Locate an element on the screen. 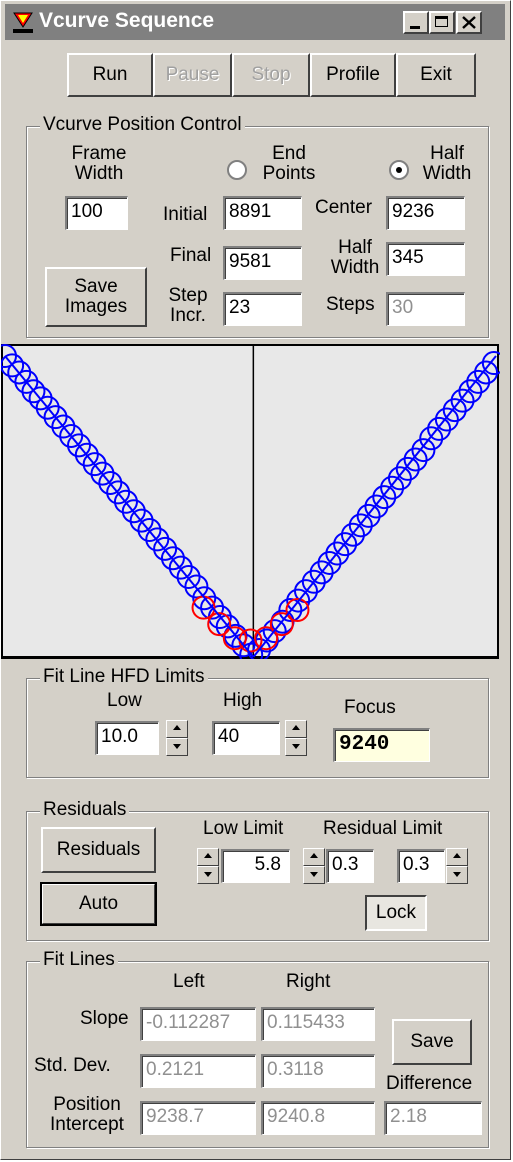 Image resolution: width=513 pixels, height=1162 pixels. high-spinner is located at coordinates (296, 738).